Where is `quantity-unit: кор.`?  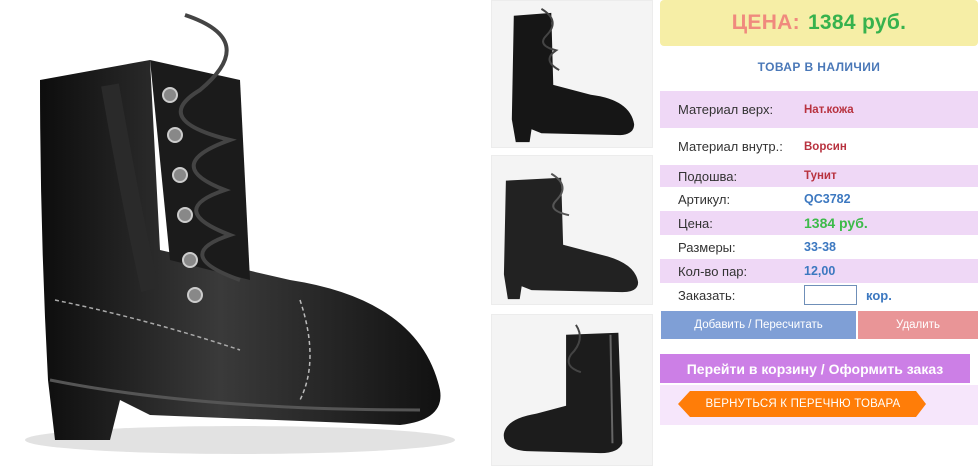
quantity-unit: кор. is located at coordinates (879, 295).